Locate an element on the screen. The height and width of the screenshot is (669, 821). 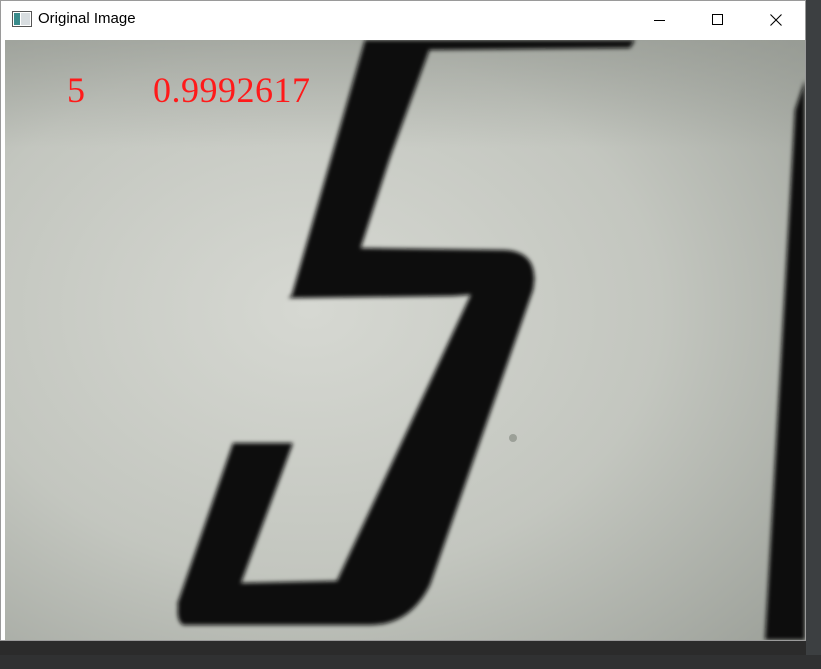
background-strip is located at coordinates (410, 662).